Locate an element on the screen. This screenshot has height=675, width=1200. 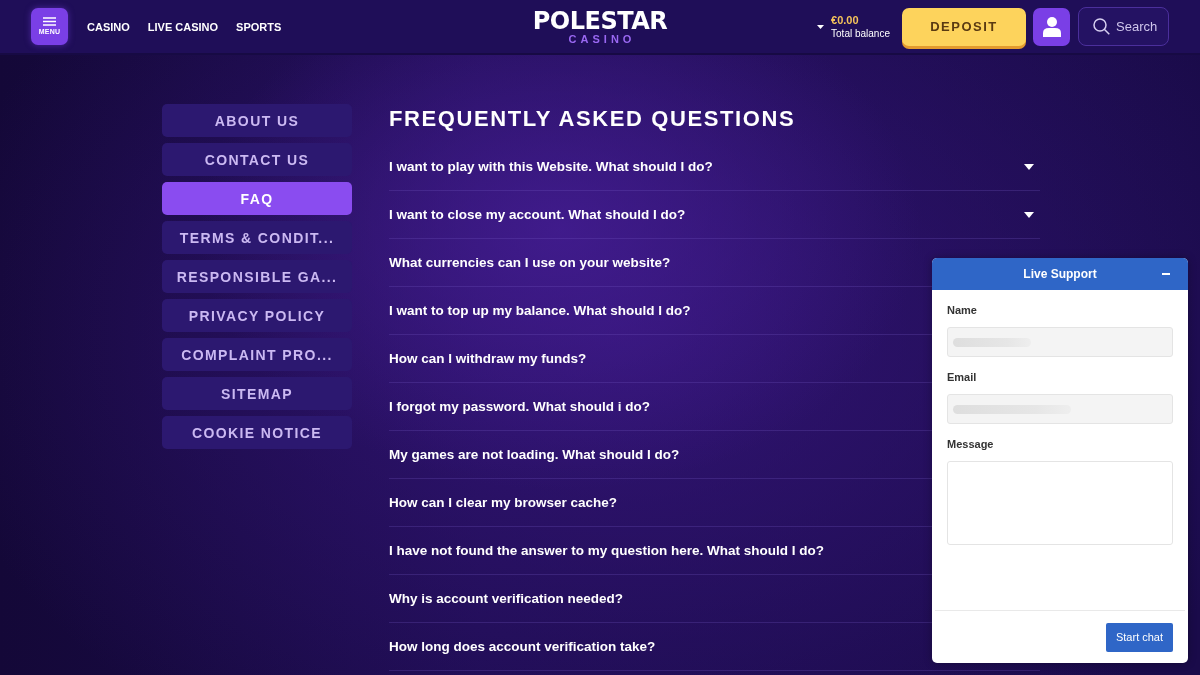
sidebar-item: FAQ is located at coordinates (257, 198).